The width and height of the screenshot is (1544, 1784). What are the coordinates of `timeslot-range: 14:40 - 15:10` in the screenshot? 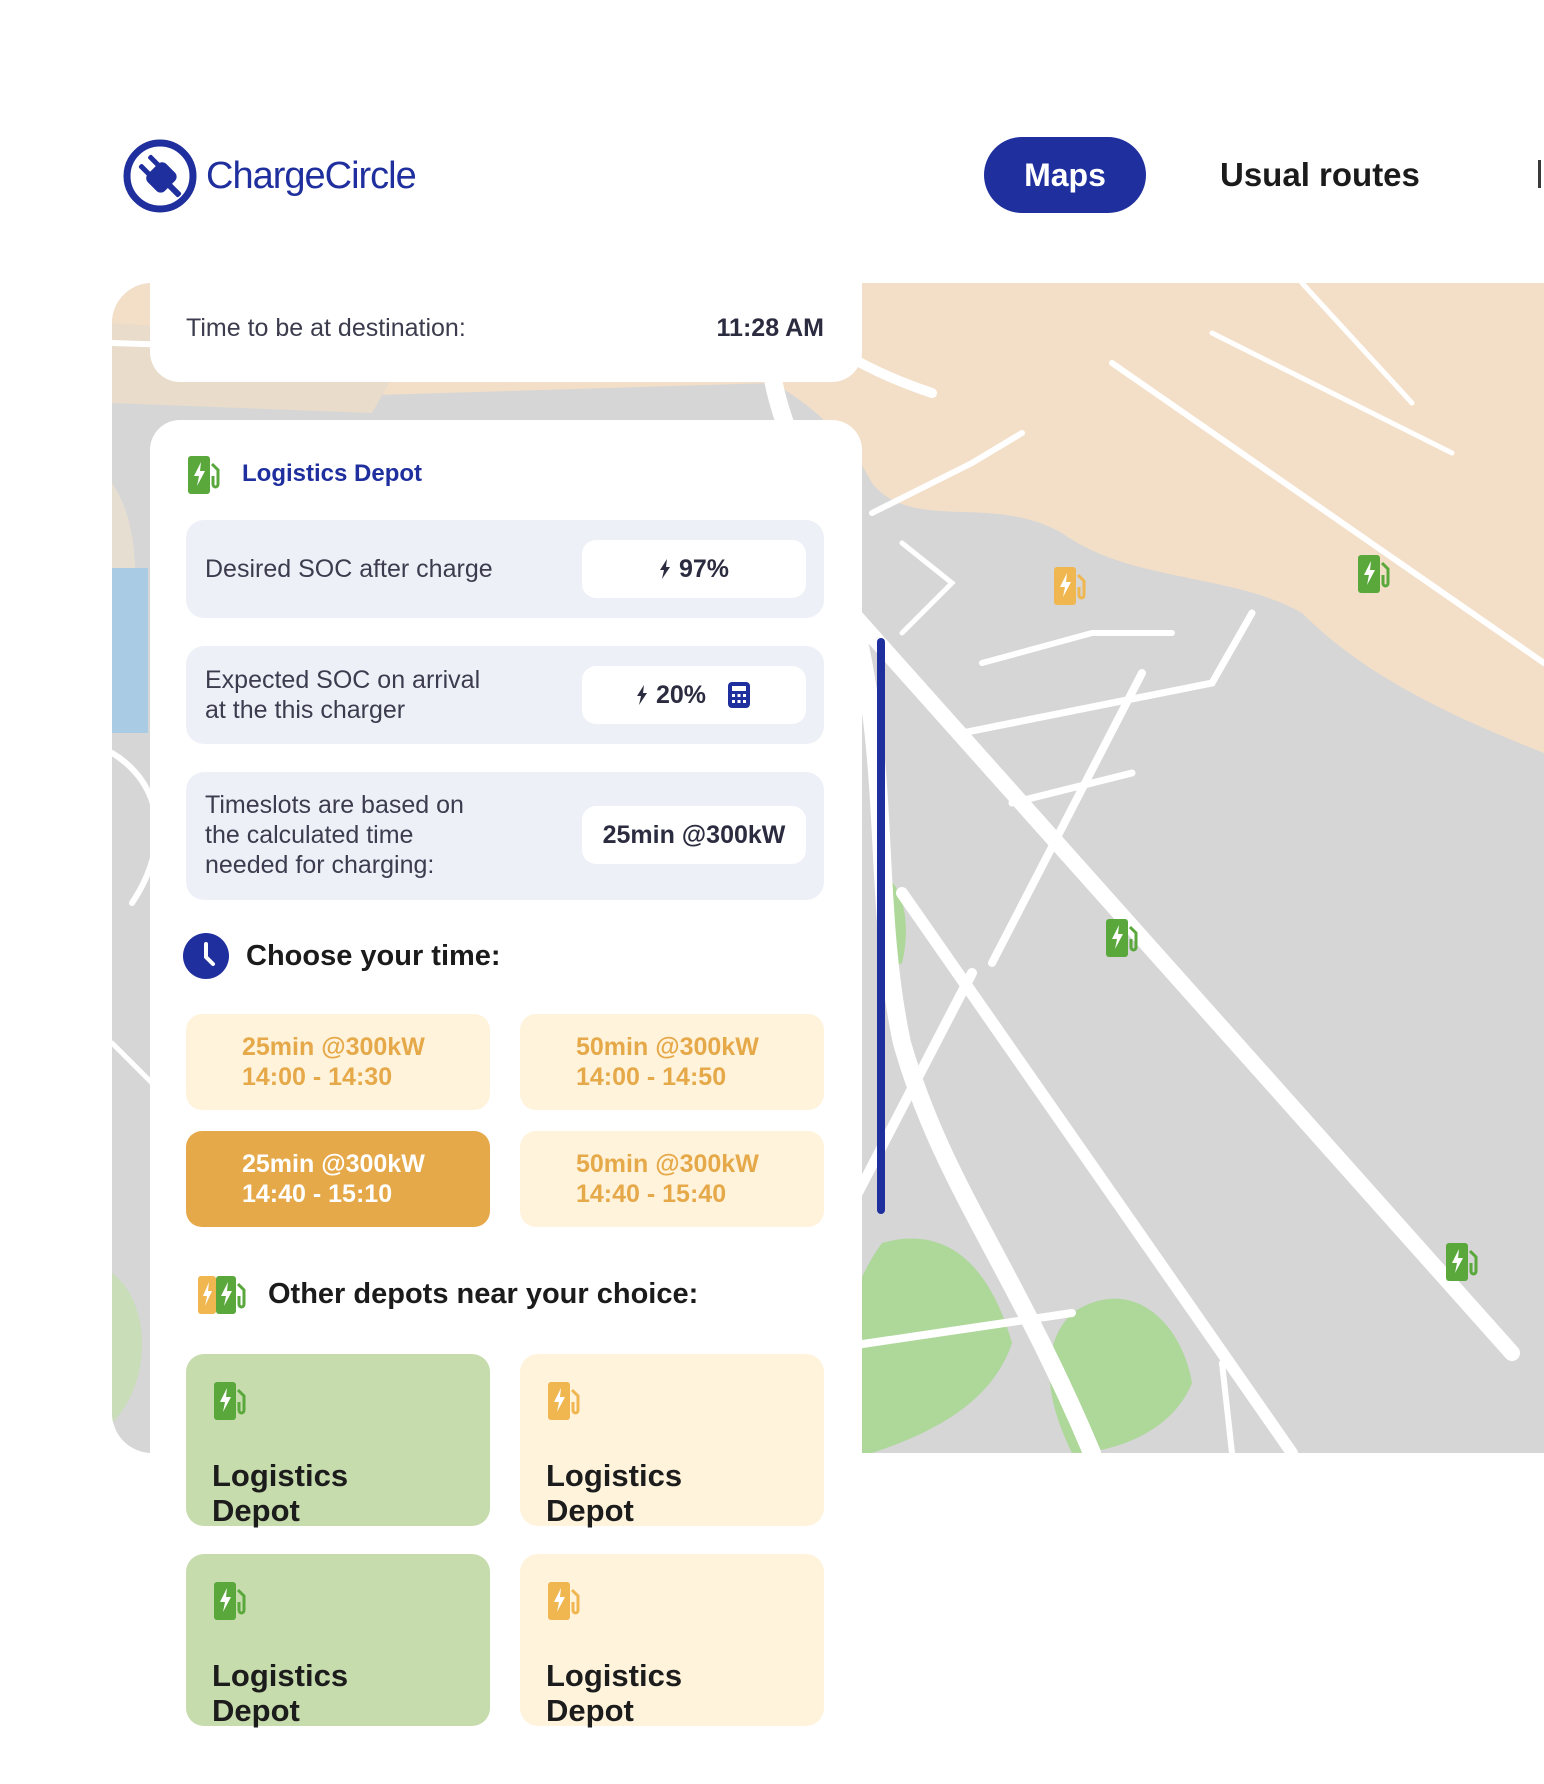 It's located at (317, 1194).